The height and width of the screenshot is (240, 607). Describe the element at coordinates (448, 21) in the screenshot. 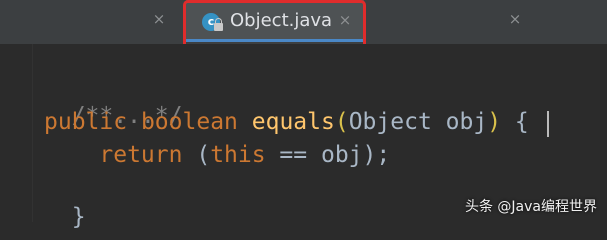

I see `editor-tab-right: ×` at that location.